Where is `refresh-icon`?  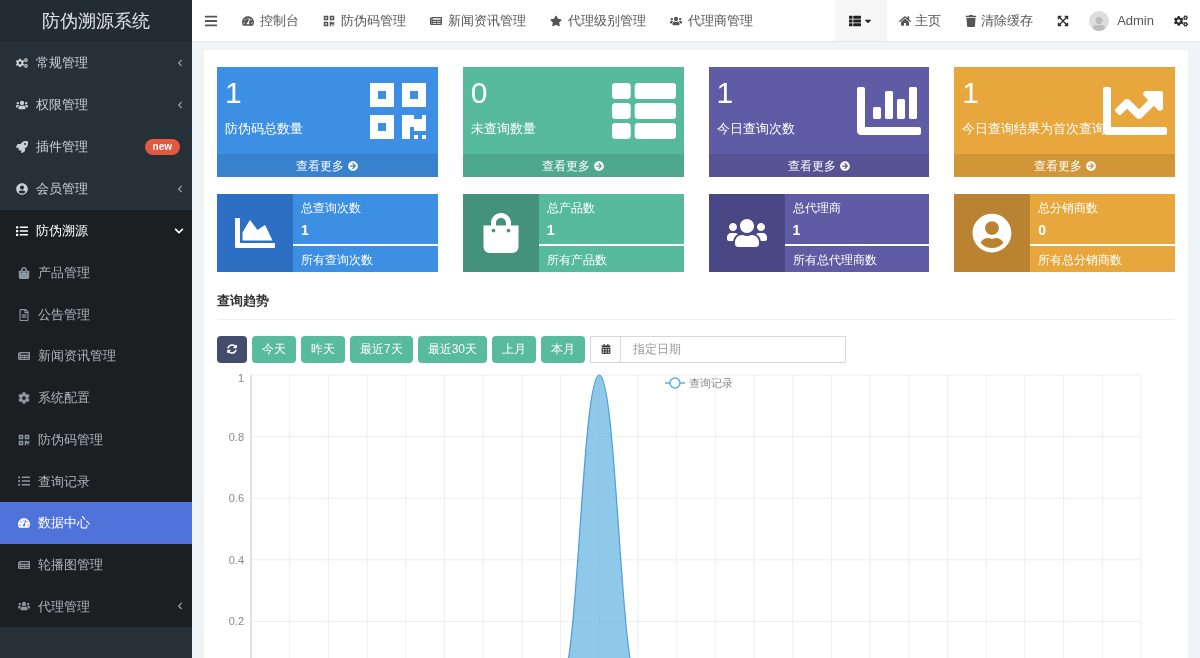 refresh-icon is located at coordinates (232, 349).